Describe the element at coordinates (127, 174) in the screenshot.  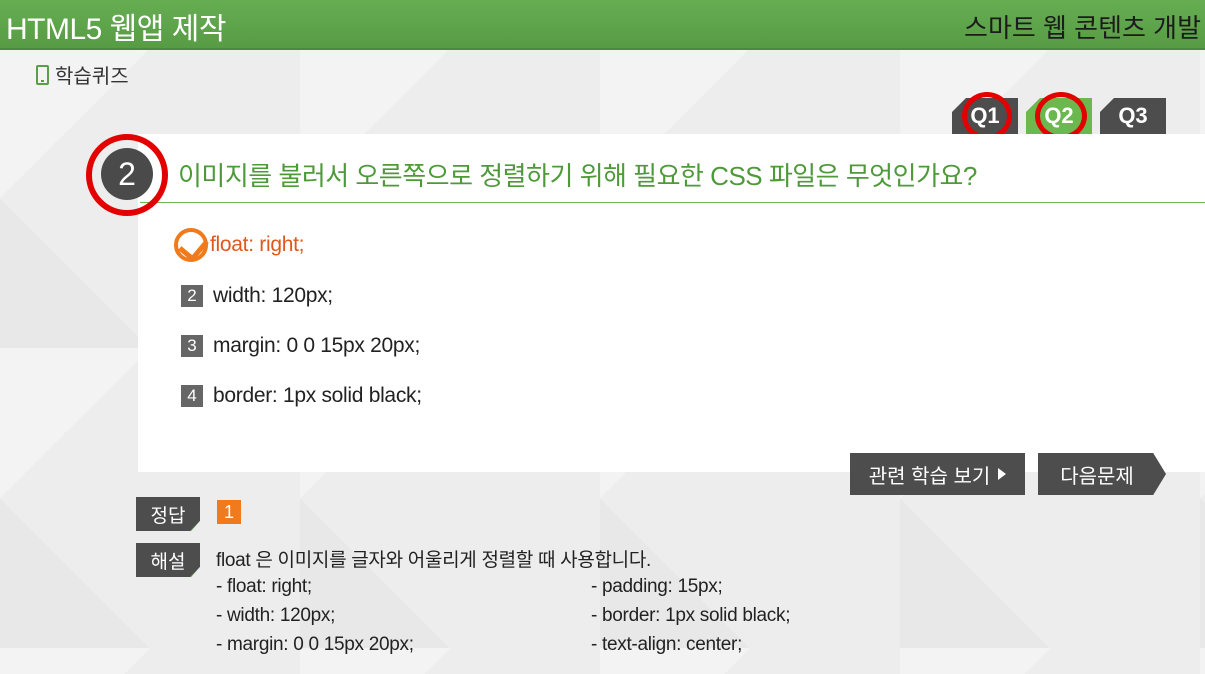
I see `question-number-badge: 2` at that location.